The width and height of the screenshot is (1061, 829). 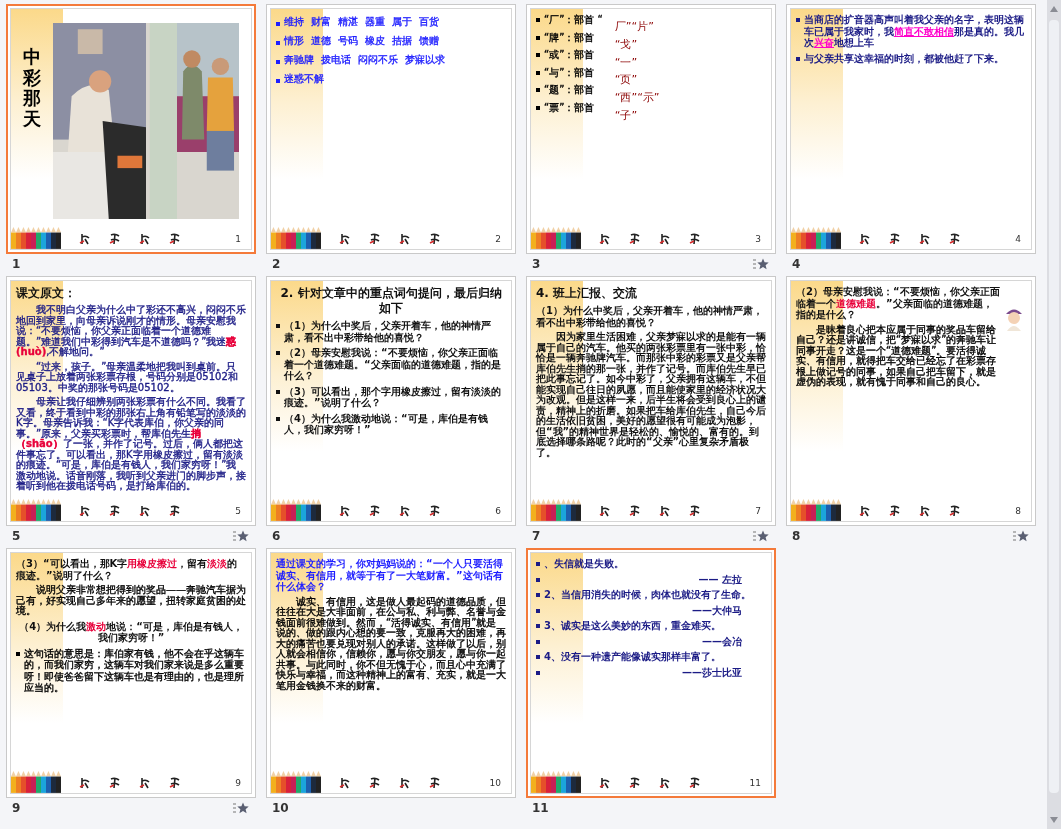 I want to click on slide-thumbnail: 4 当商店的扩音器高声叫着我父亲的名字，表明这辆车已属于我家时，我简直不敢相信那是真的。我几次兴奋地想上车 与父亲共享这幸福的时刻，都被他赶了下来。, so click(x=911, y=129).